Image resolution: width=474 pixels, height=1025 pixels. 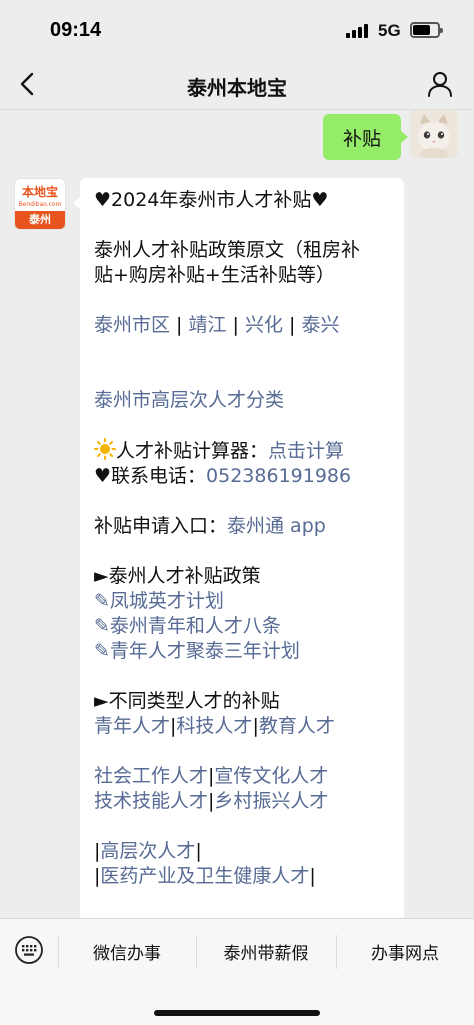 I want to click on talent-type-link: 高层次人才, so click(x=147, y=851).